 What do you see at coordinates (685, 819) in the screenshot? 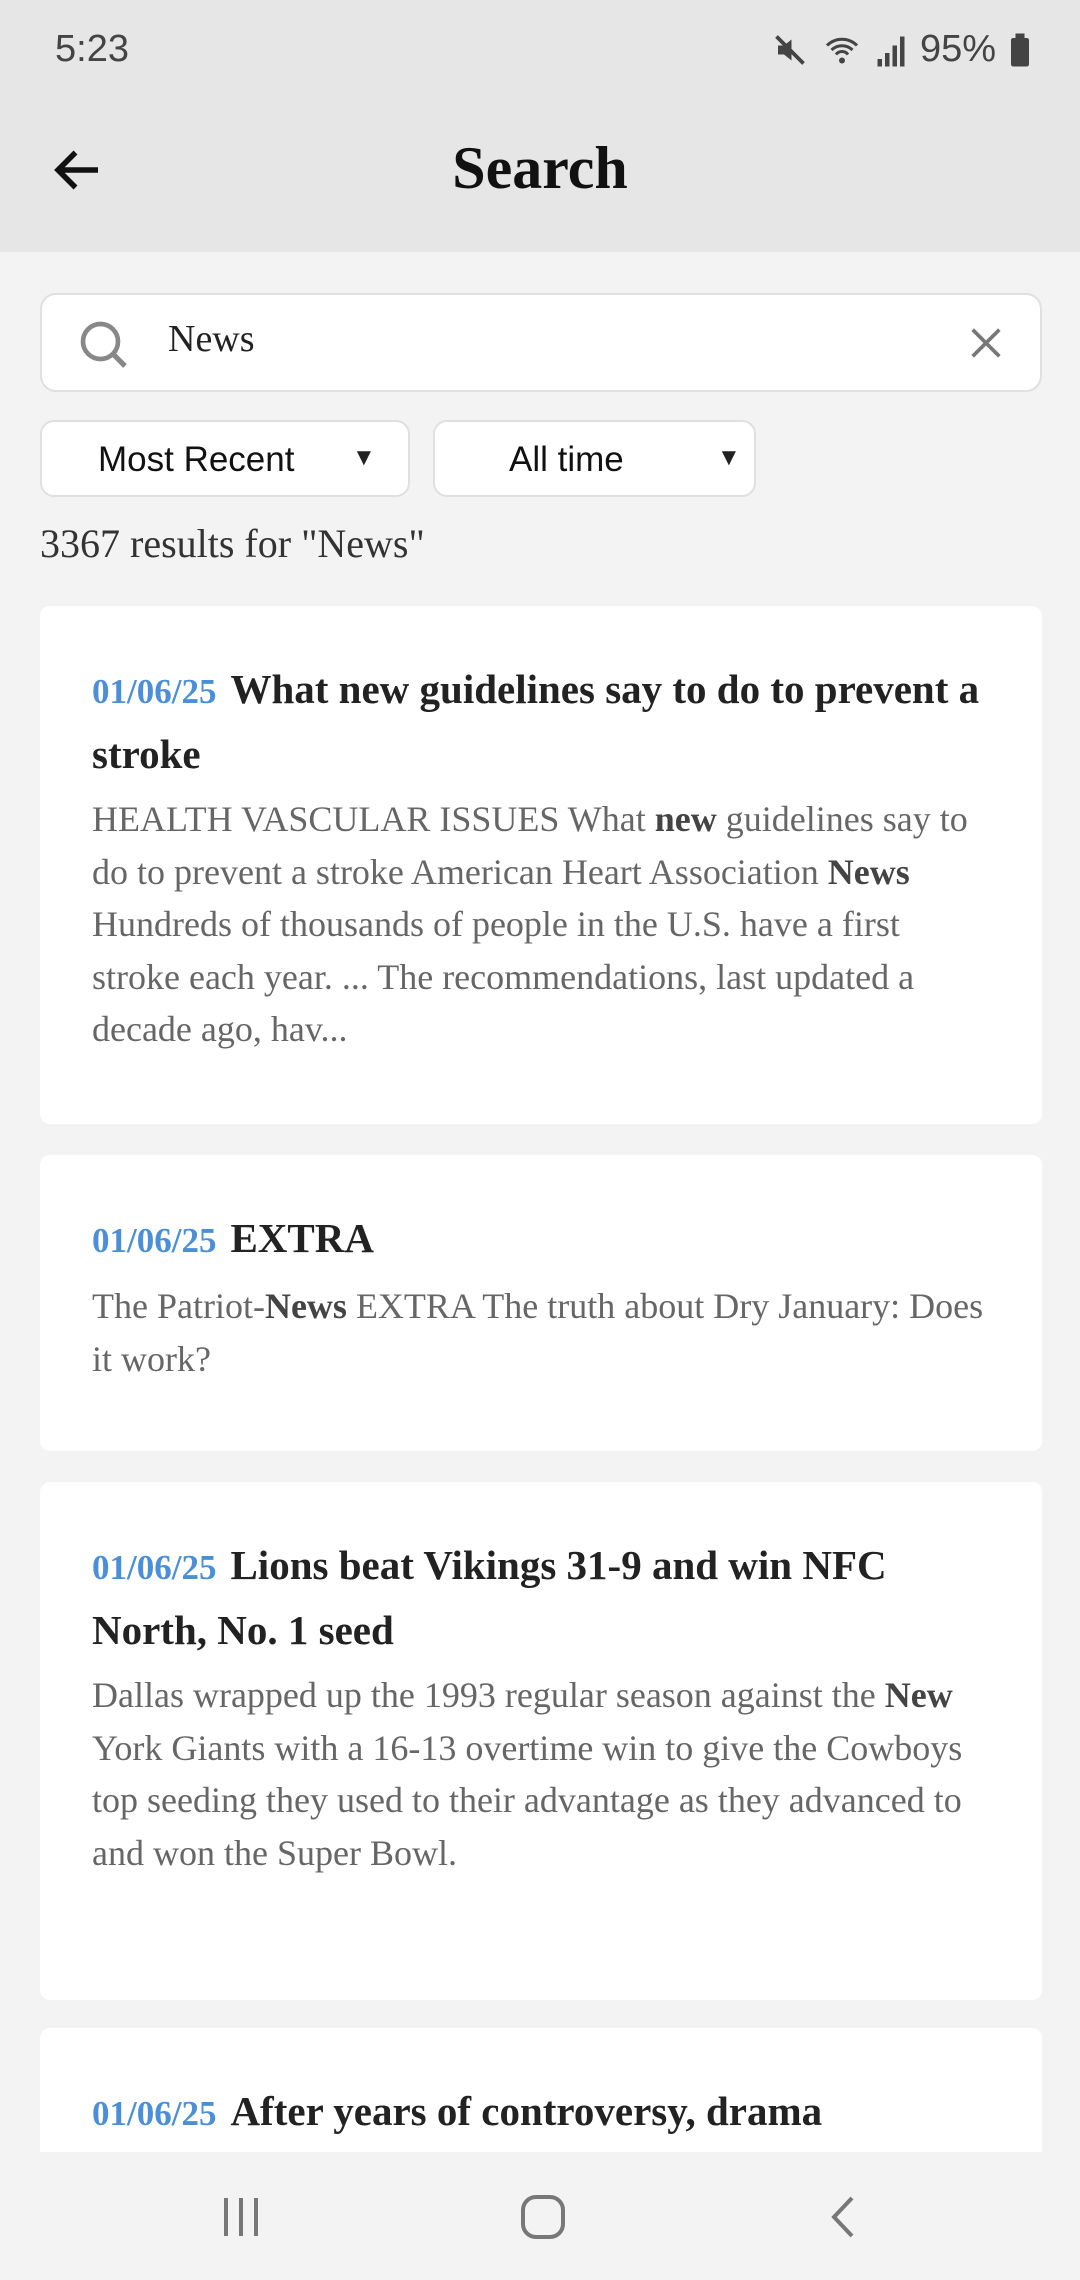
I see `highlighted-term: new` at bounding box center [685, 819].